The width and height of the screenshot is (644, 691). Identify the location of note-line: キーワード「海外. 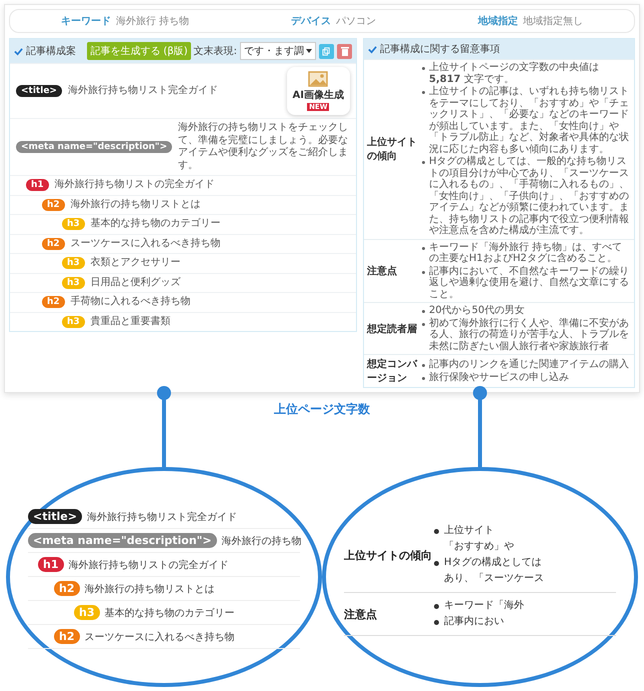
(484, 605).